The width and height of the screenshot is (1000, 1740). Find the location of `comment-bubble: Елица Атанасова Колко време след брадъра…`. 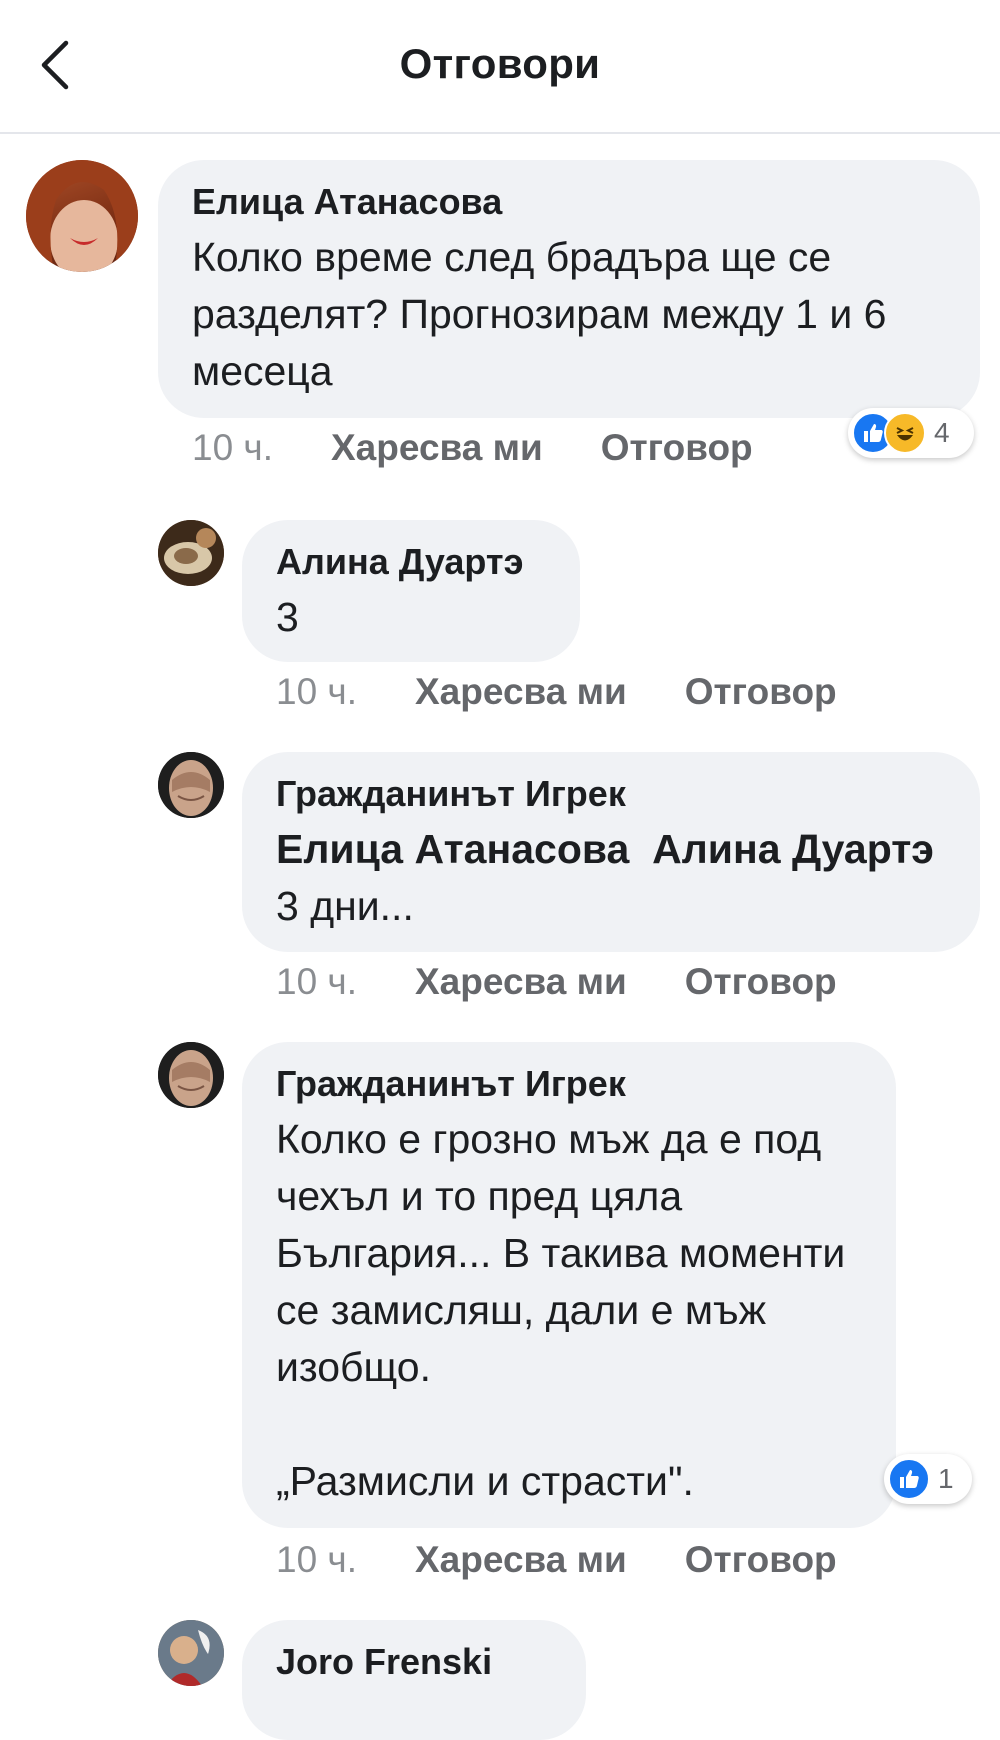

comment-bubble: Елица Атанасова Колко време след брадъра… is located at coordinates (569, 289).